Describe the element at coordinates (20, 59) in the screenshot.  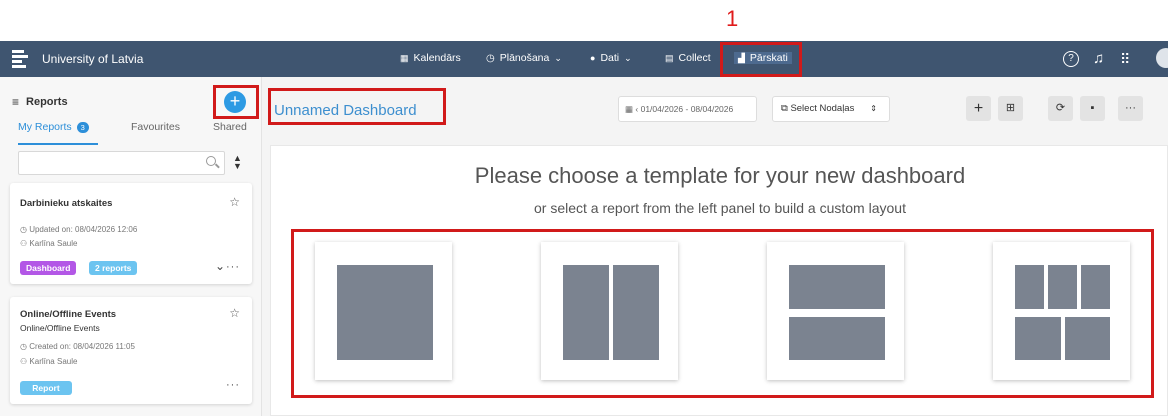
I see `university-logo-icon` at that location.